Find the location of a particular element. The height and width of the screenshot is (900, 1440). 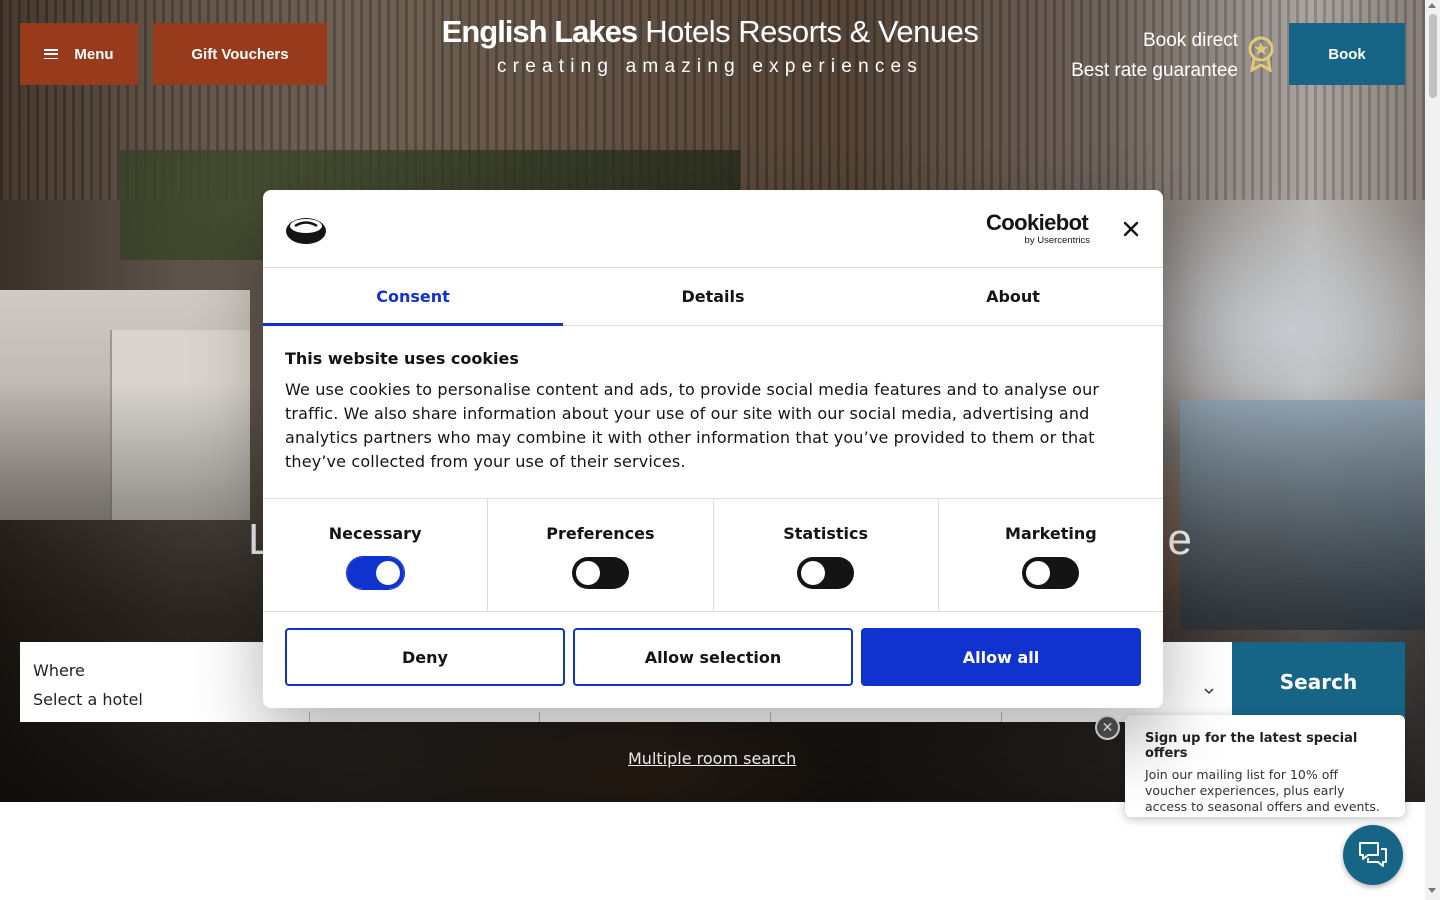

tab-details: Details is located at coordinates (713, 296).